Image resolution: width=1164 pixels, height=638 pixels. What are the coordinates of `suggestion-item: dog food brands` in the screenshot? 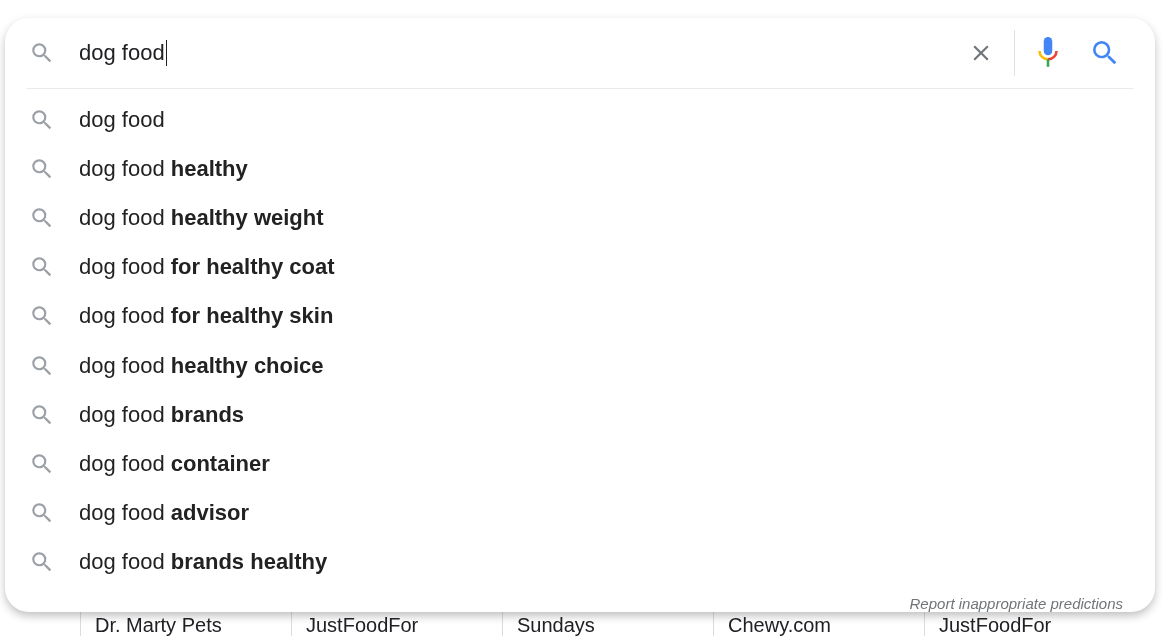 It's located at (580, 415).